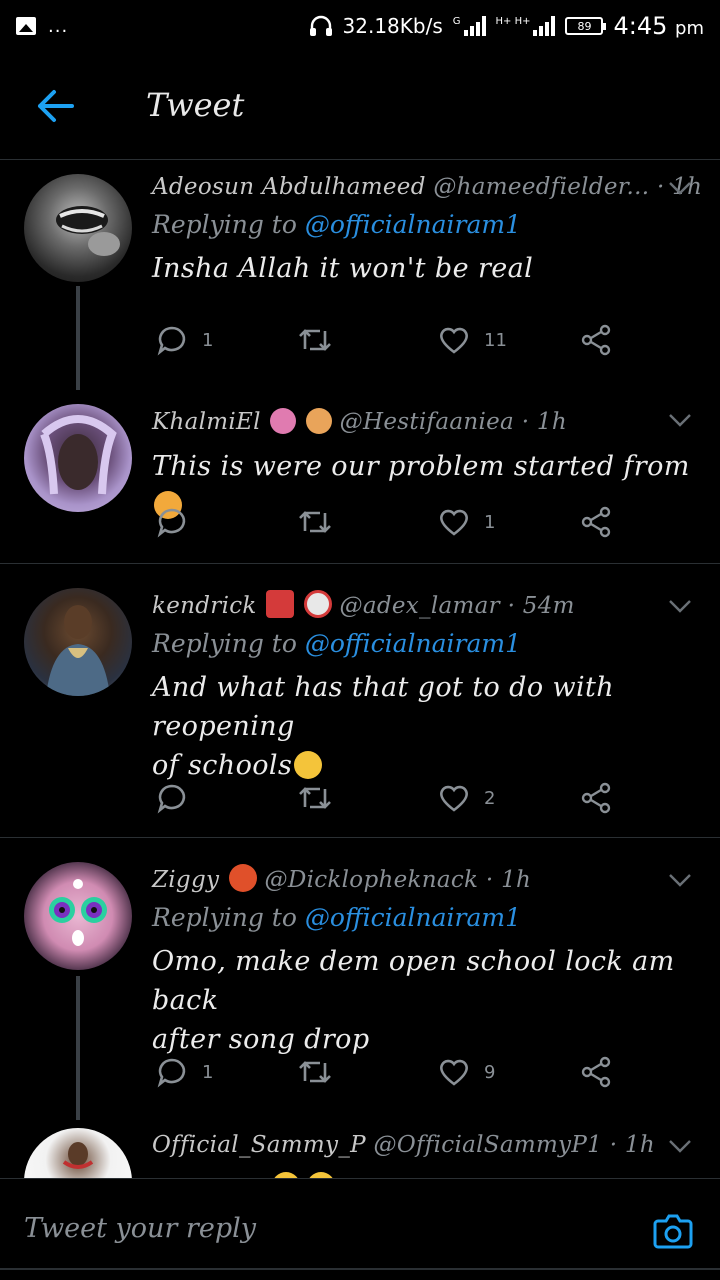 This screenshot has height=1280, width=720. Describe the element at coordinates (195, 105) in the screenshot. I see `page-title: Tweet` at that location.